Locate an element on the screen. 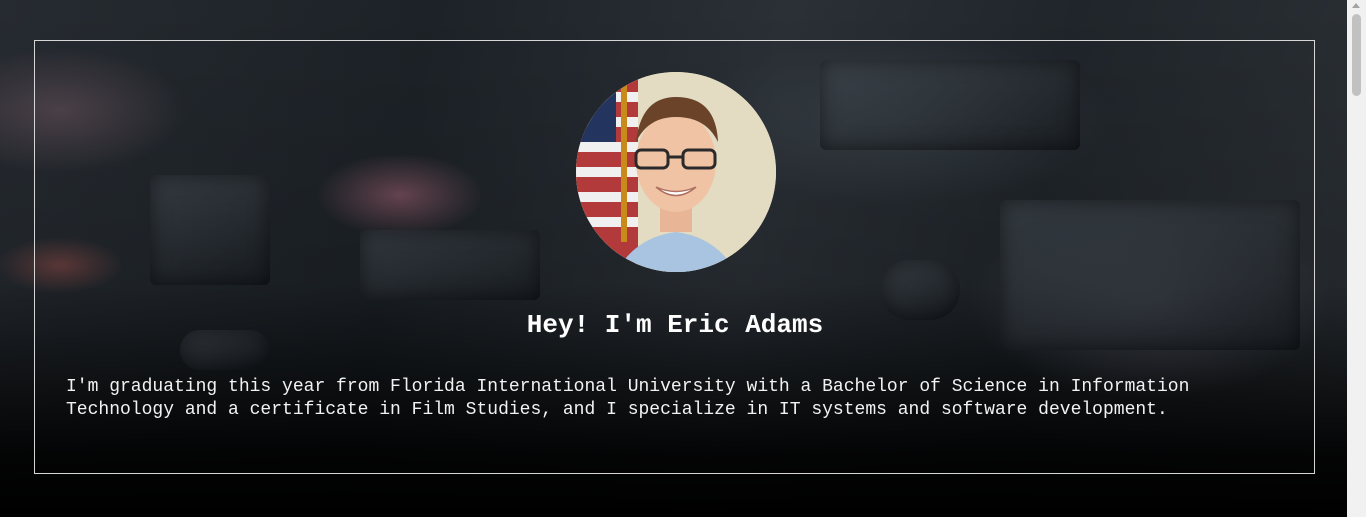 This screenshot has width=1366, height=517. profile-photo-graphic is located at coordinates (676, 172).